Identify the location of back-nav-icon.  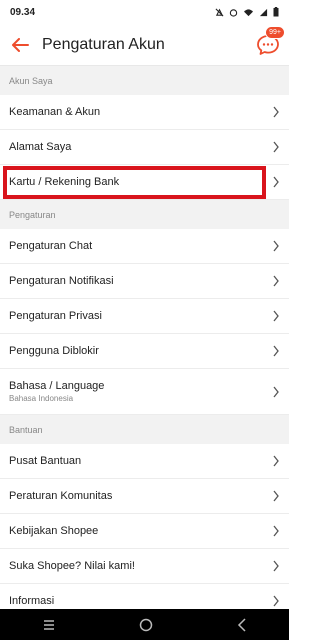
(242, 624).